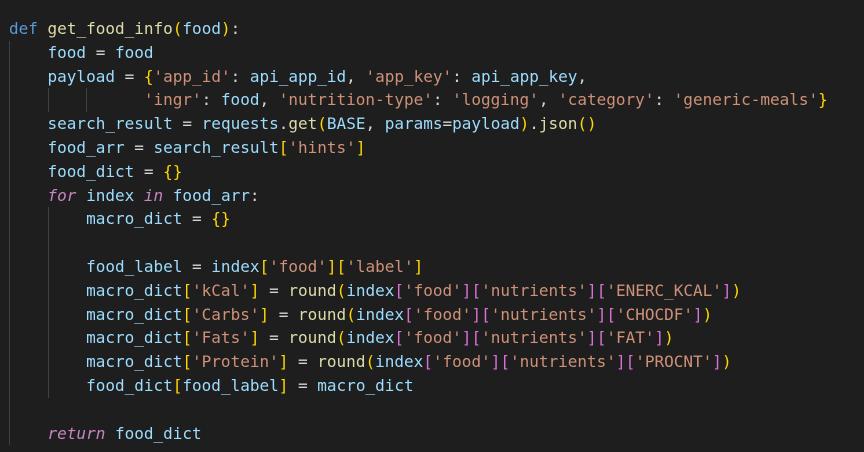  Describe the element at coordinates (346, 124) in the screenshot. I see `code-token: BASE` at that location.